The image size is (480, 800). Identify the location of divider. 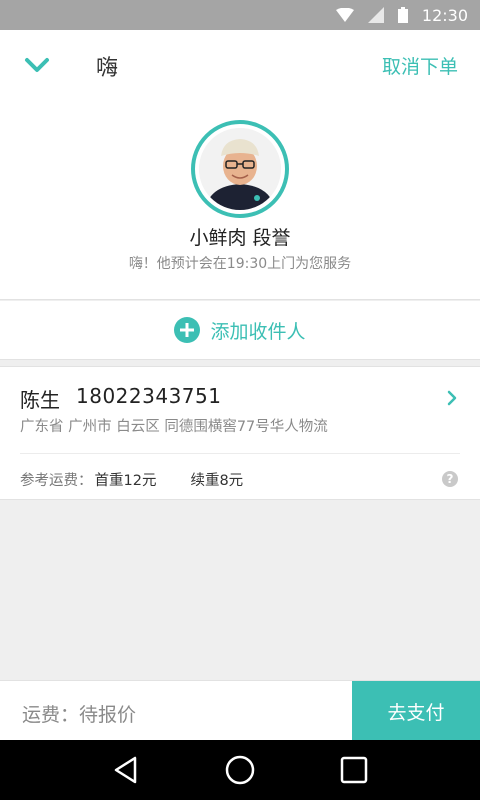
(240, 453).